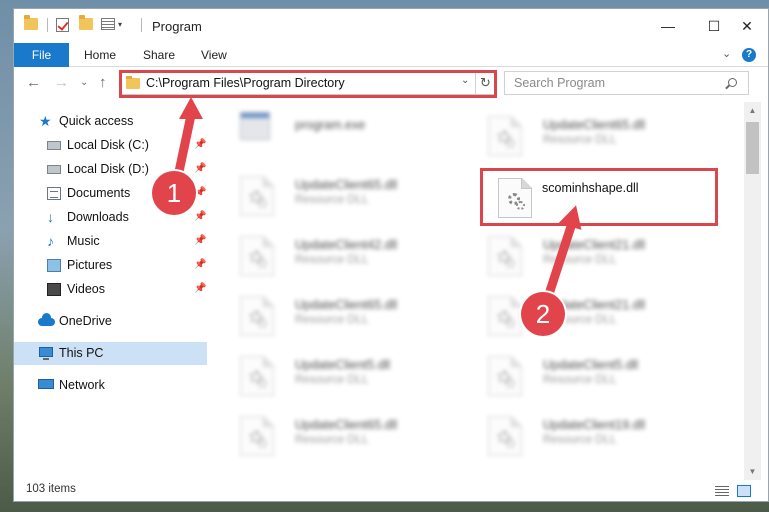  Describe the element at coordinates (110, 241) in the screenshot. I see `sidebar-item-music: ♪ Music 📌` at that location.